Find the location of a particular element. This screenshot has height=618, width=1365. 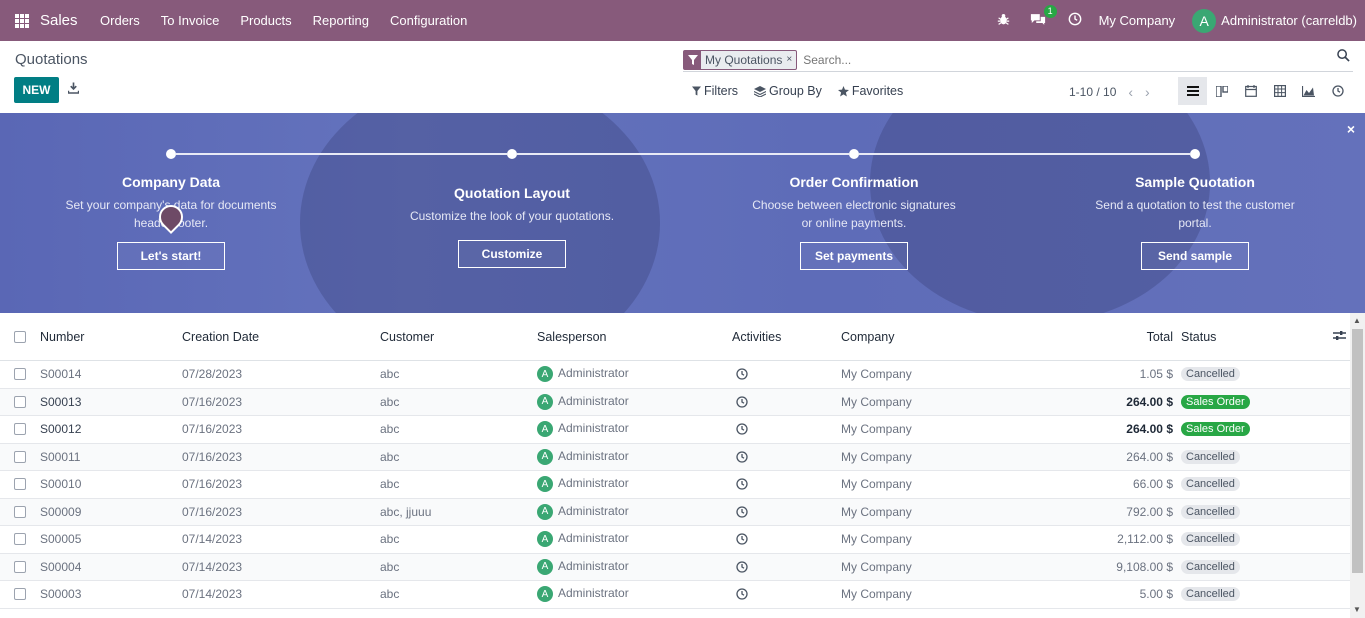

header-creation-date: Creation Date is located at coordinates (220, 337).